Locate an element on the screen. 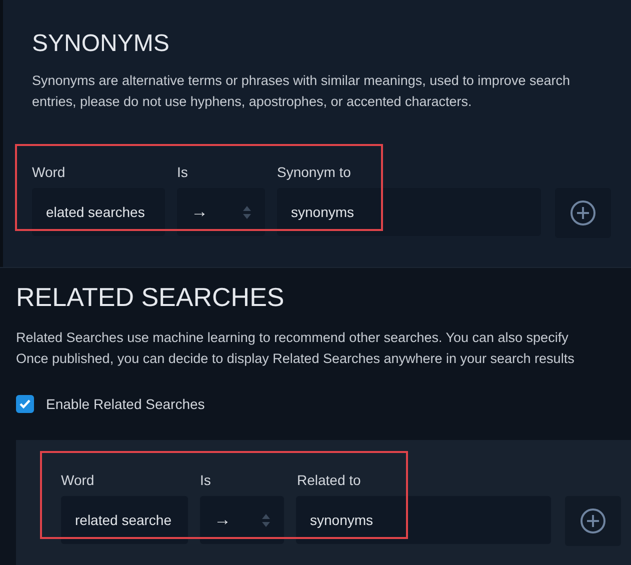 The height and width of the screenshot is (565, 631). check-icon is located at coordinates (25, 404).